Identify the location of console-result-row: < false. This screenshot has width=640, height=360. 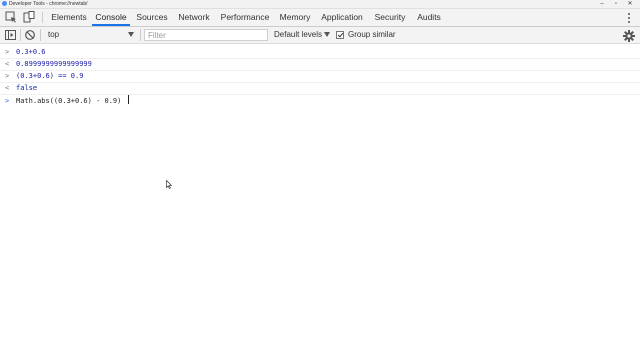
(320, 88).